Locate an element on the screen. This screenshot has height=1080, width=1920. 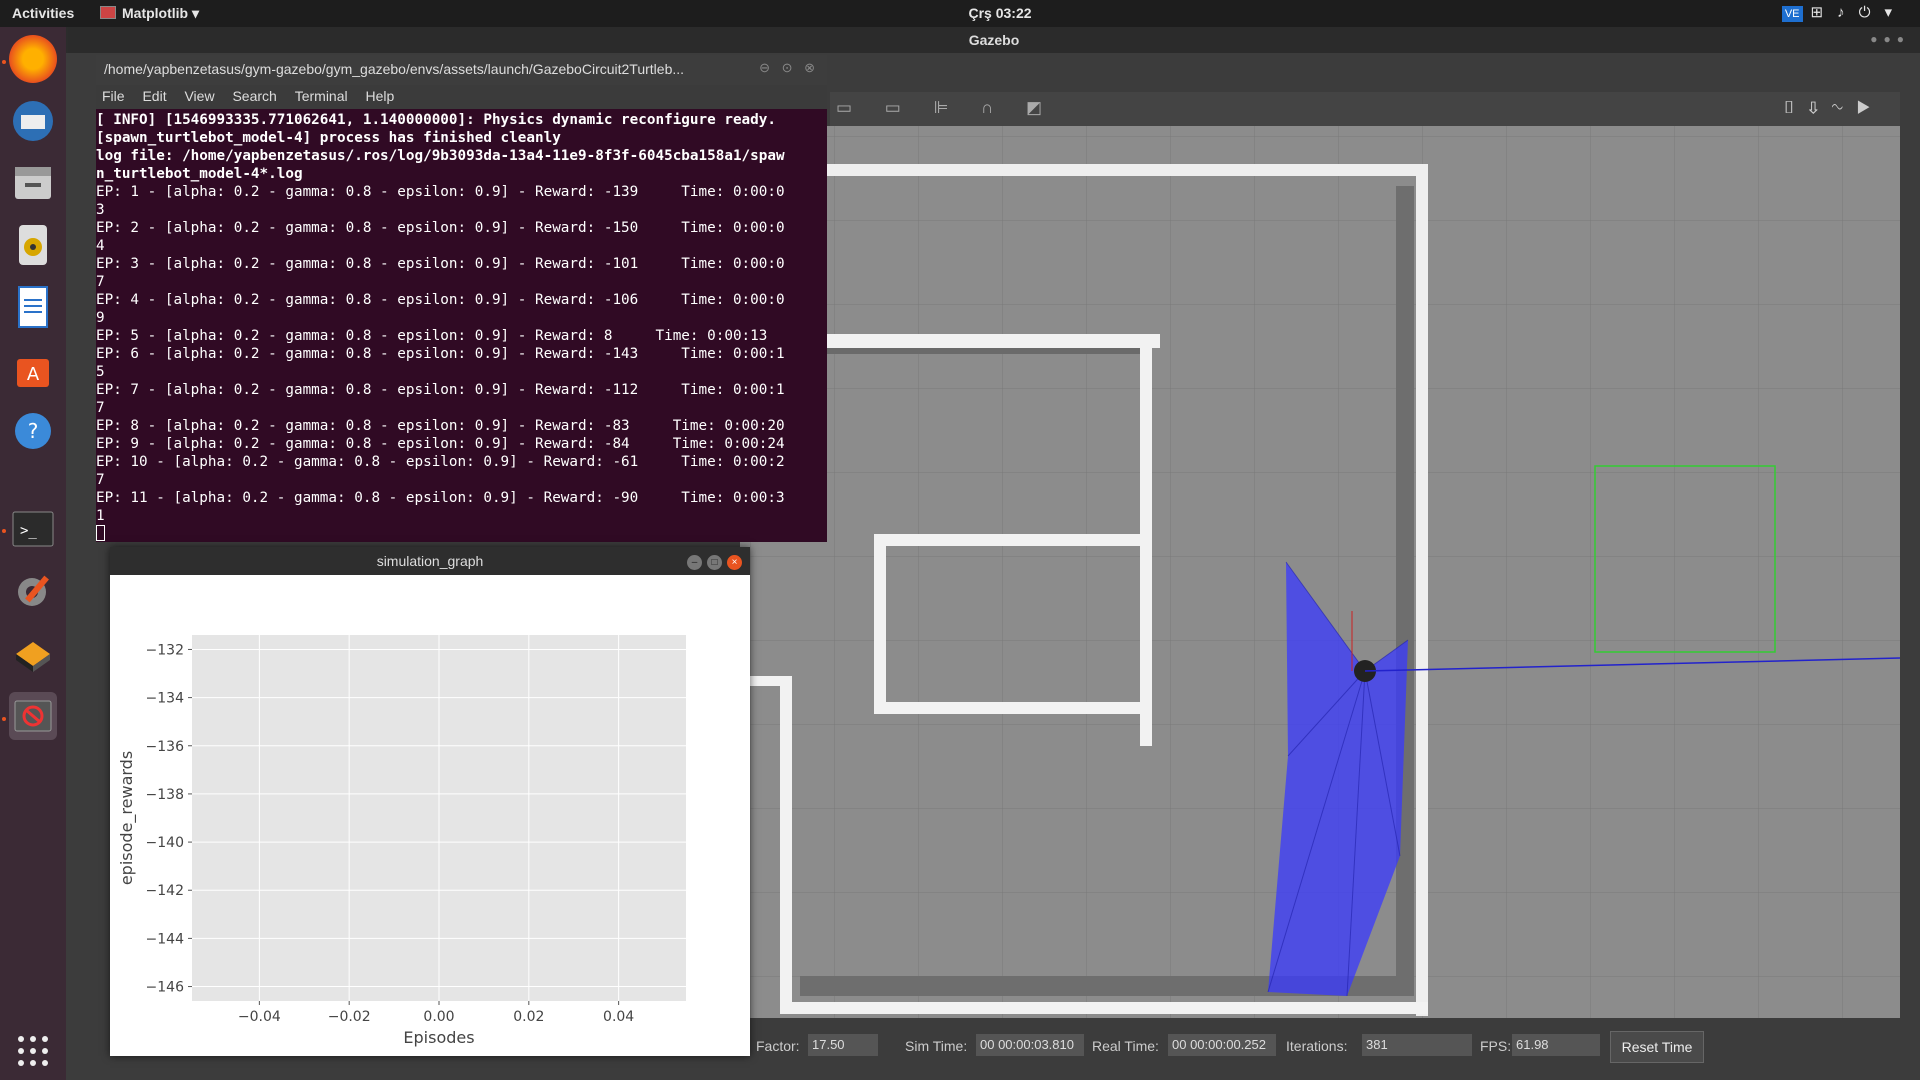
real-time-label: Real Time: is located at coordinates (1125, 1046).